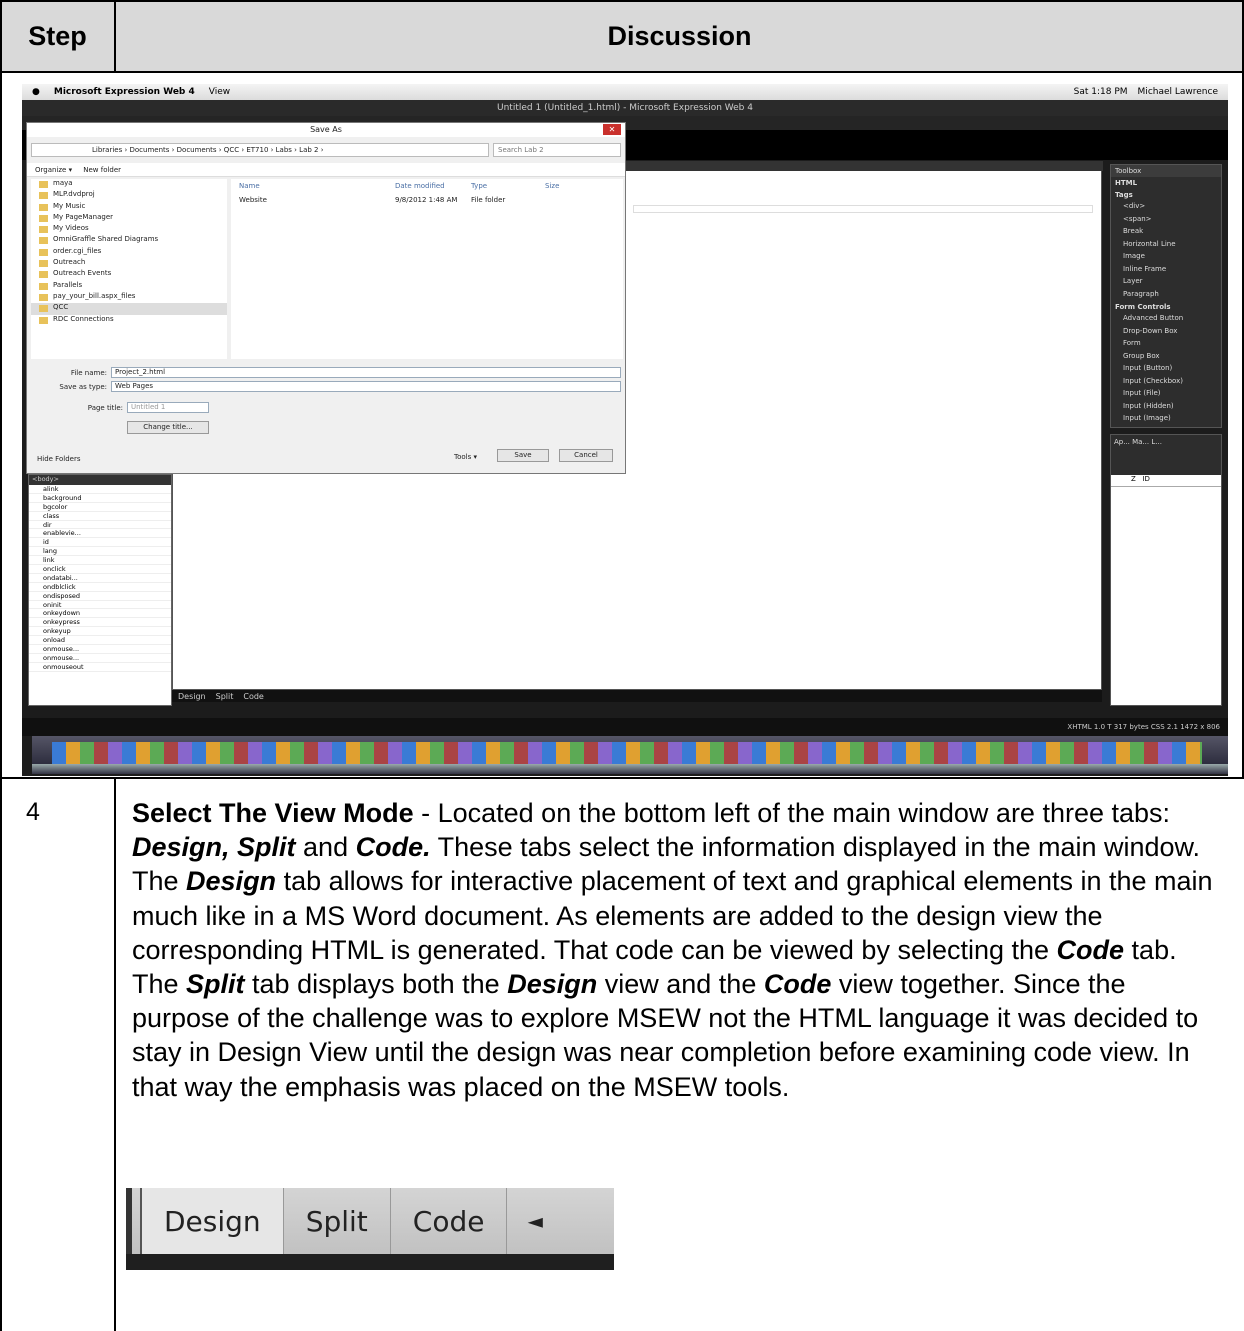 The width and height of the screenshot is (1244, 1331). I want to click on toolbox-item: Form, so click(1132, 343).